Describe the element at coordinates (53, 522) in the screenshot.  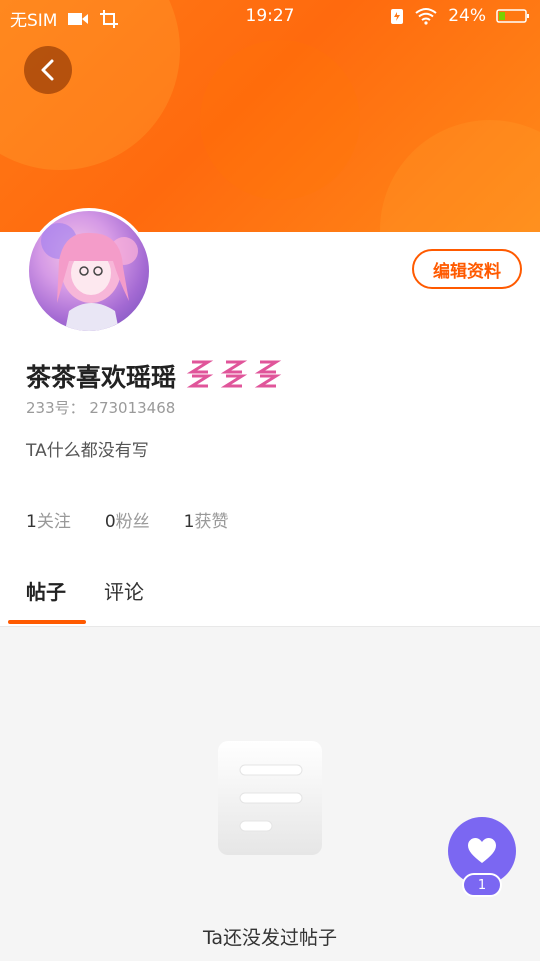
I see `stat-following-label: 关注` at that location.